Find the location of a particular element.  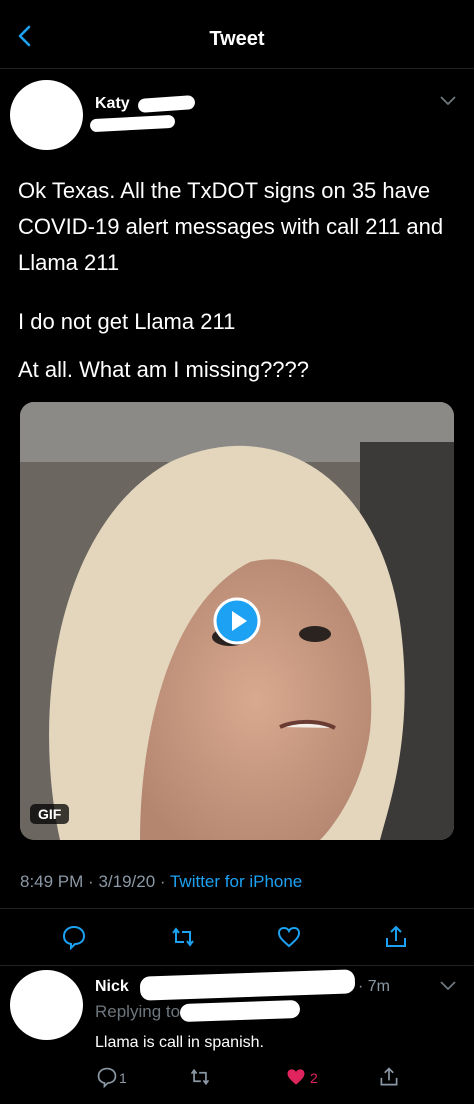

author-name: Katy is located at coordinates (112, 104).